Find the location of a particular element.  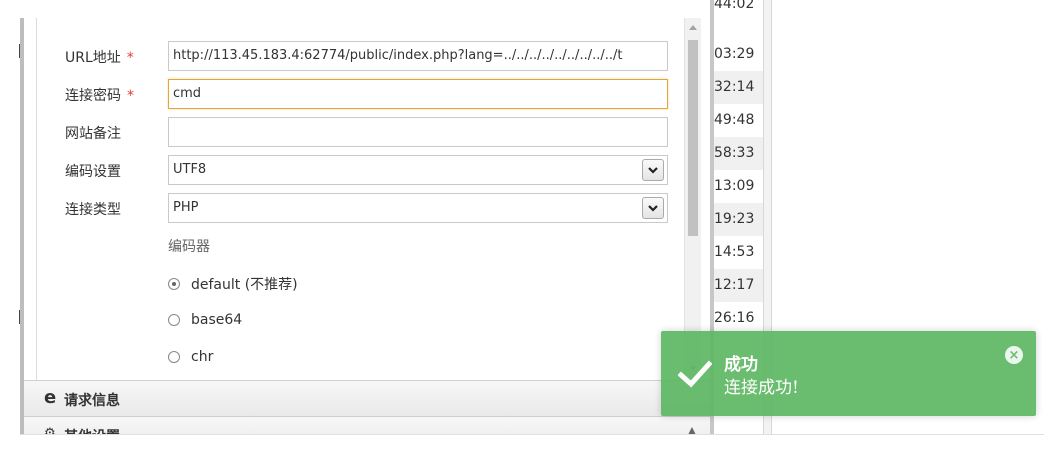

password-label: 连接密码 * is located at coordinates (99, 96).